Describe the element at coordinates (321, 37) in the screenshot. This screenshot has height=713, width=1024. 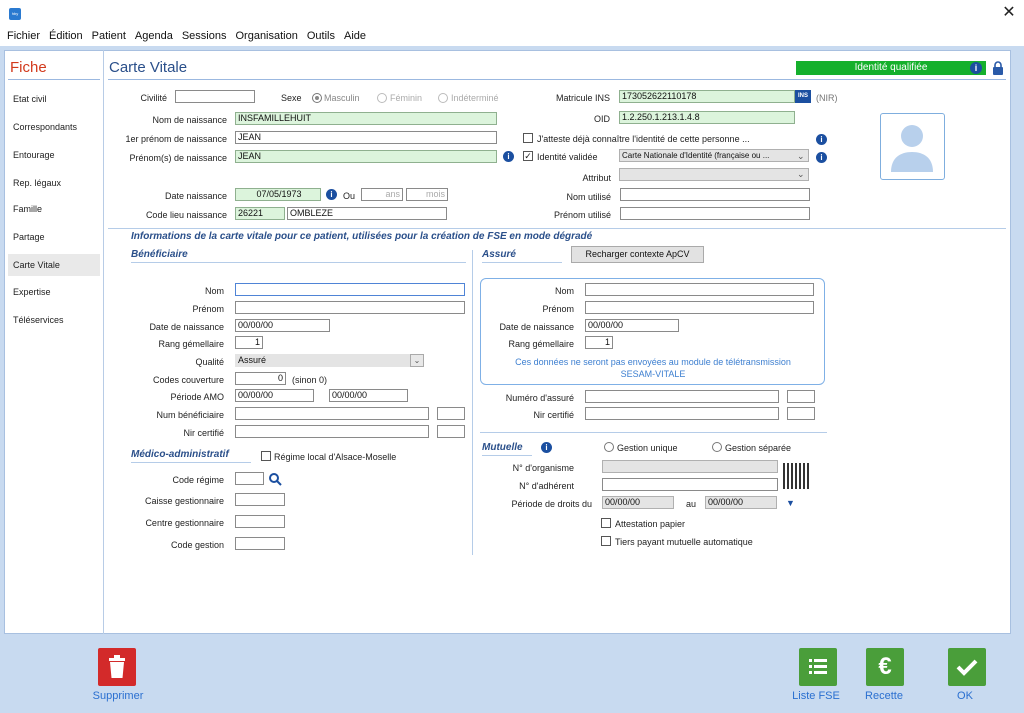
I see `menu-outils: Outils` at that location.